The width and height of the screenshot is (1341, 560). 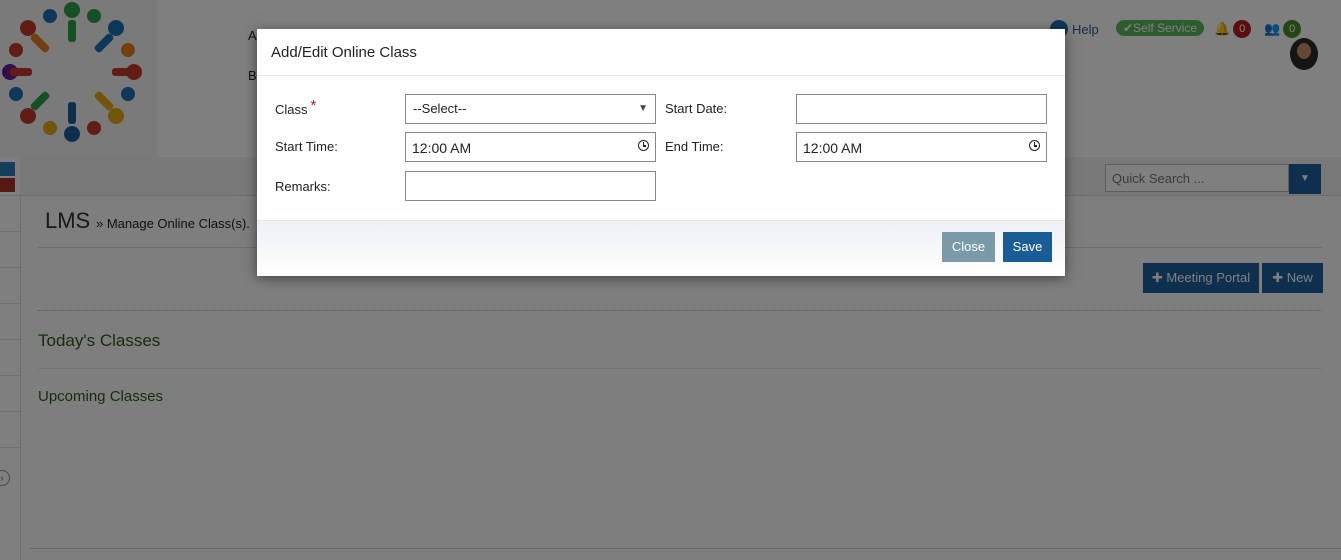 What do you see at coordinates (1027, 247) in the screenshot?
I see `save-button: Save` at bounding box center [1027, 247].